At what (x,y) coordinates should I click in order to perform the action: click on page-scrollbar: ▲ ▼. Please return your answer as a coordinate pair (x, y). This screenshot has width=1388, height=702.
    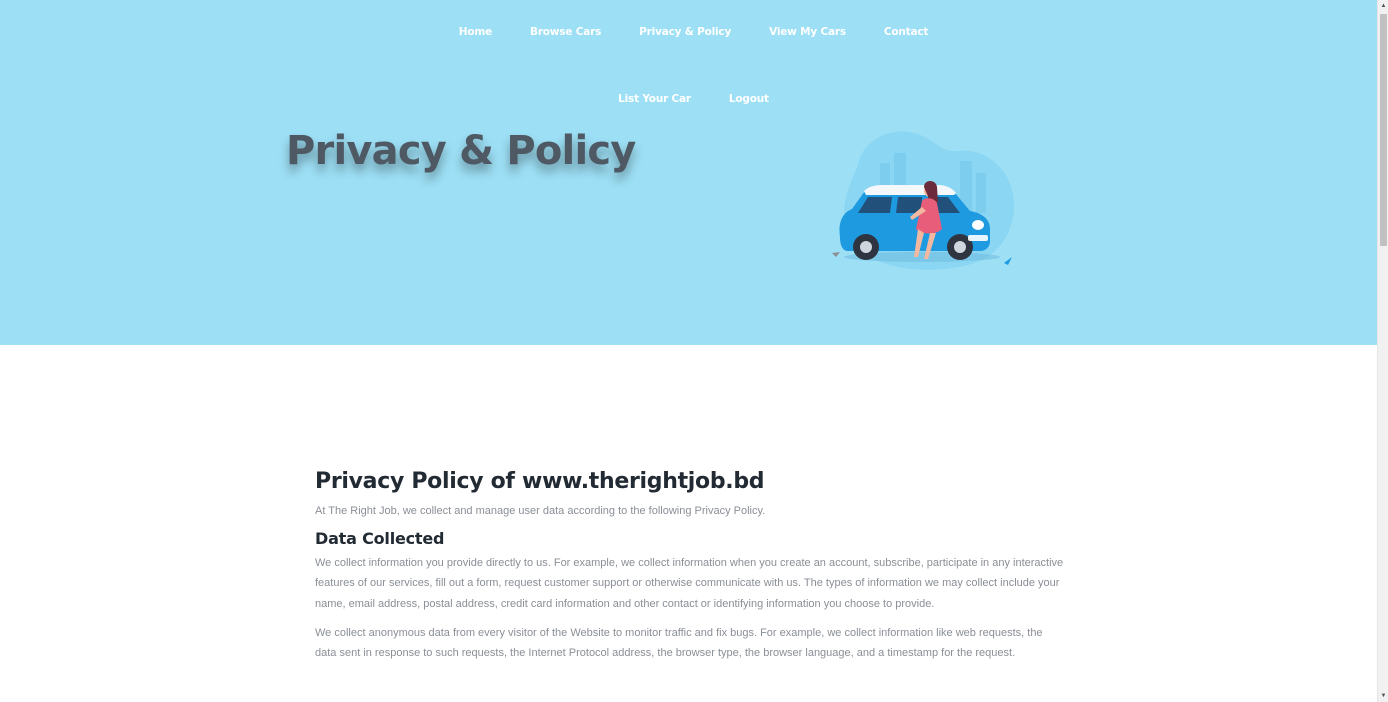
    Looking at the image, I should click on (1382, 351).